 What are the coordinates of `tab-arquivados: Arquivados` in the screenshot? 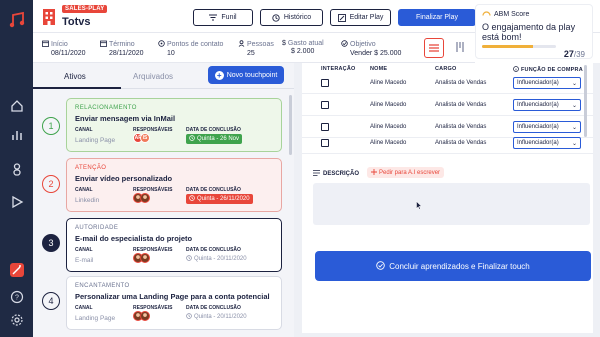 It's located at (153, 76).